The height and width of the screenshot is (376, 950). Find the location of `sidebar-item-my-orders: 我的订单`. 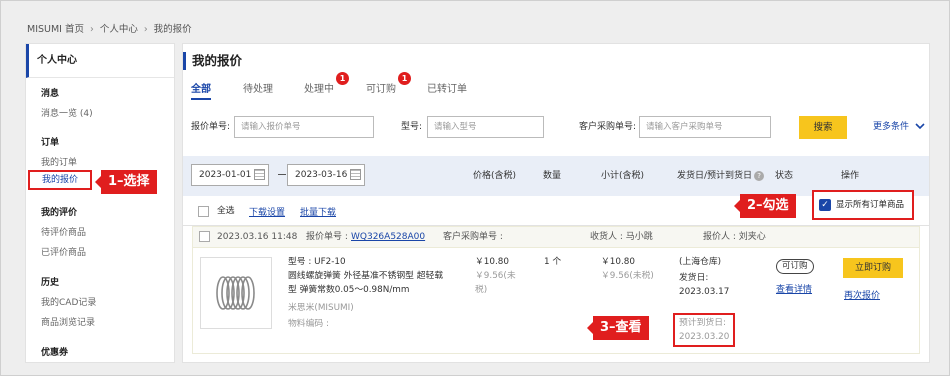

sidebar-item-my-orders: 我的订单 is located at coordinates (51, 161).